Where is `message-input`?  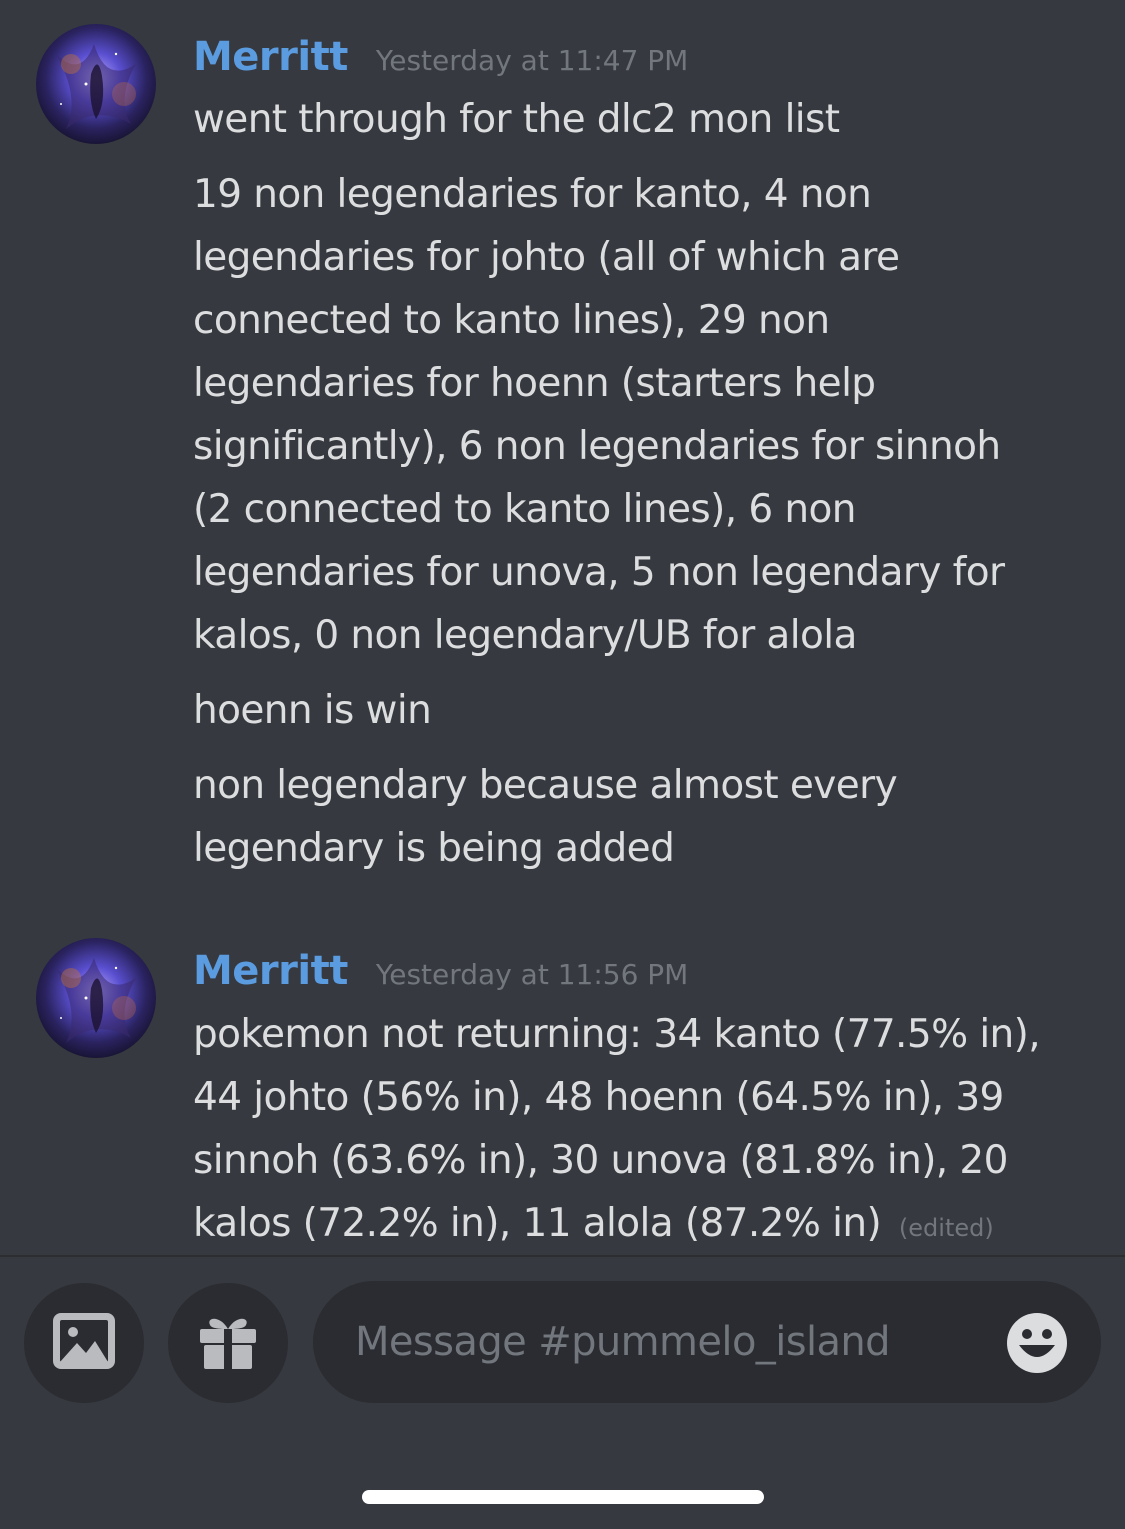
message-input is located at coordinates (665, 1342).